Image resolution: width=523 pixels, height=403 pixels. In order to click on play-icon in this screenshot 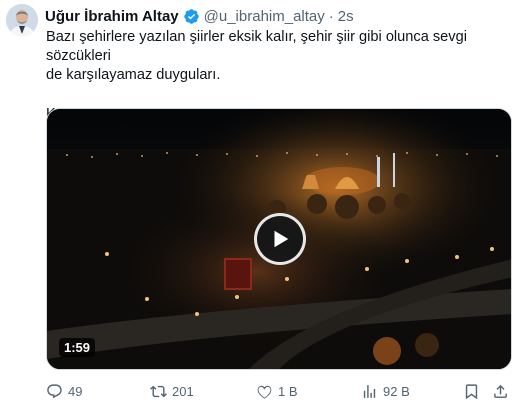, I will do `click(281, 239)`.